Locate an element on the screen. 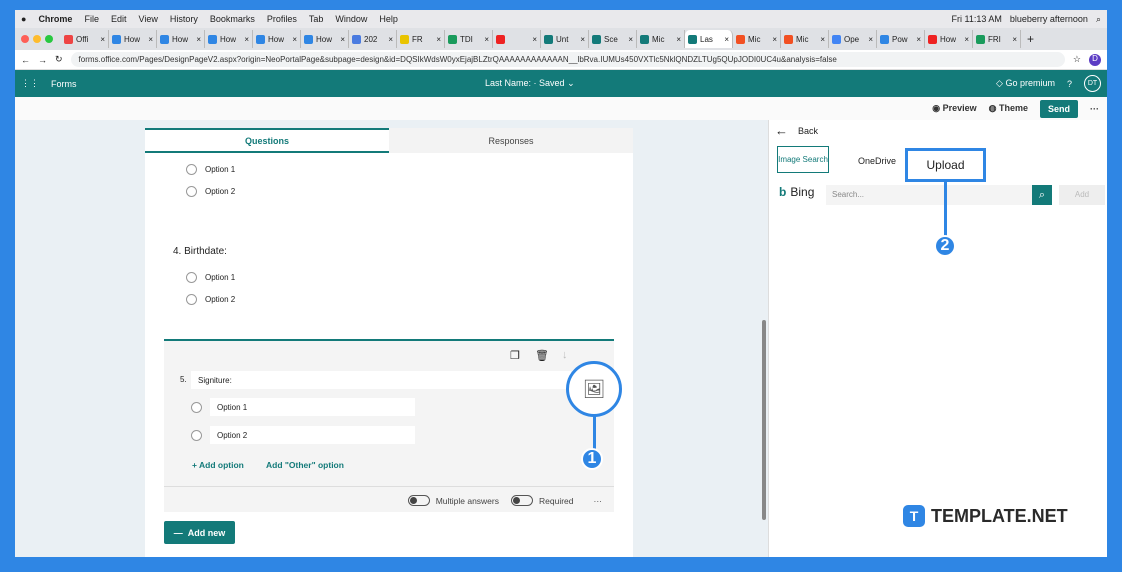 Image resolution: width=1122 pixels, height=572 pixels. back-button: ← Back is located at coordinates (796, 130).